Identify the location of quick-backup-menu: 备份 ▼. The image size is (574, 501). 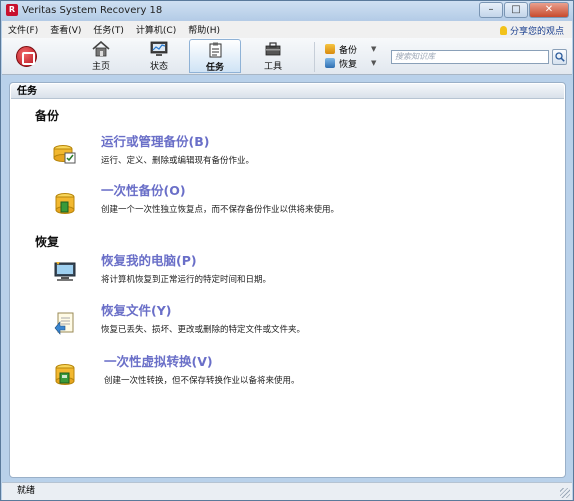
(350, 49).